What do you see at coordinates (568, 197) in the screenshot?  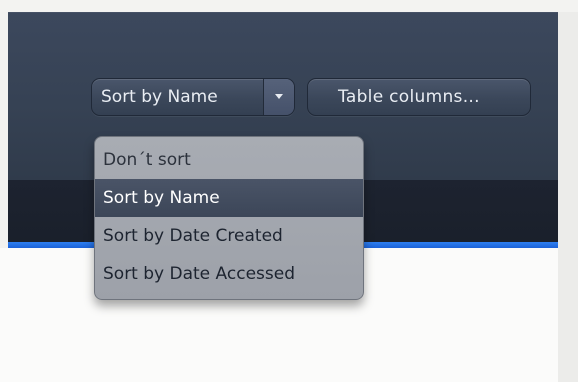 I see `window-right-frame` at bounding box center [568, 197].